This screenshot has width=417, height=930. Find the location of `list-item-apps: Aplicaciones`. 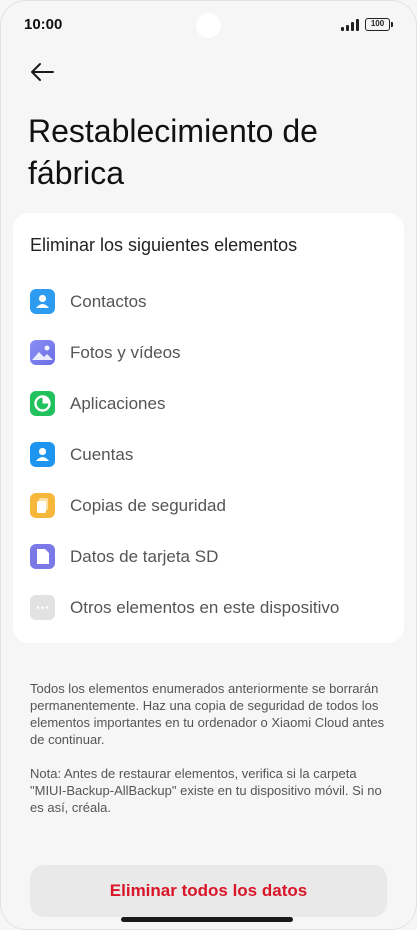

list-item-apps: Aplicaciones is located at coordinates (210, 404).